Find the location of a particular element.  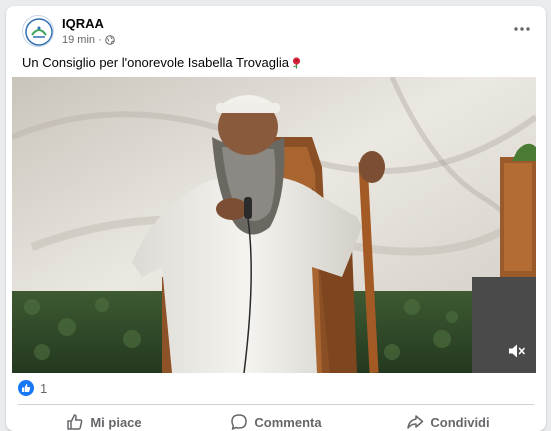

post-actions: Mi piace Commenta Condividi is located at coordinates (276, 419).